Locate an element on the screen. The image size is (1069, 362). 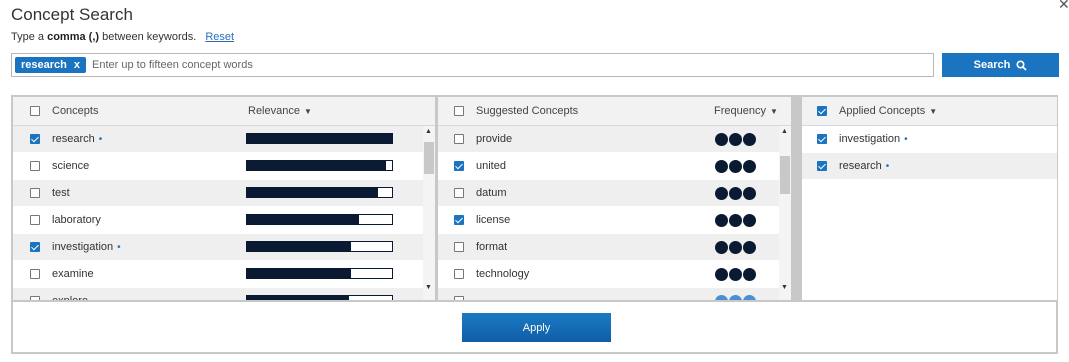
suggested-row: license is located at coordinates (614, 220).